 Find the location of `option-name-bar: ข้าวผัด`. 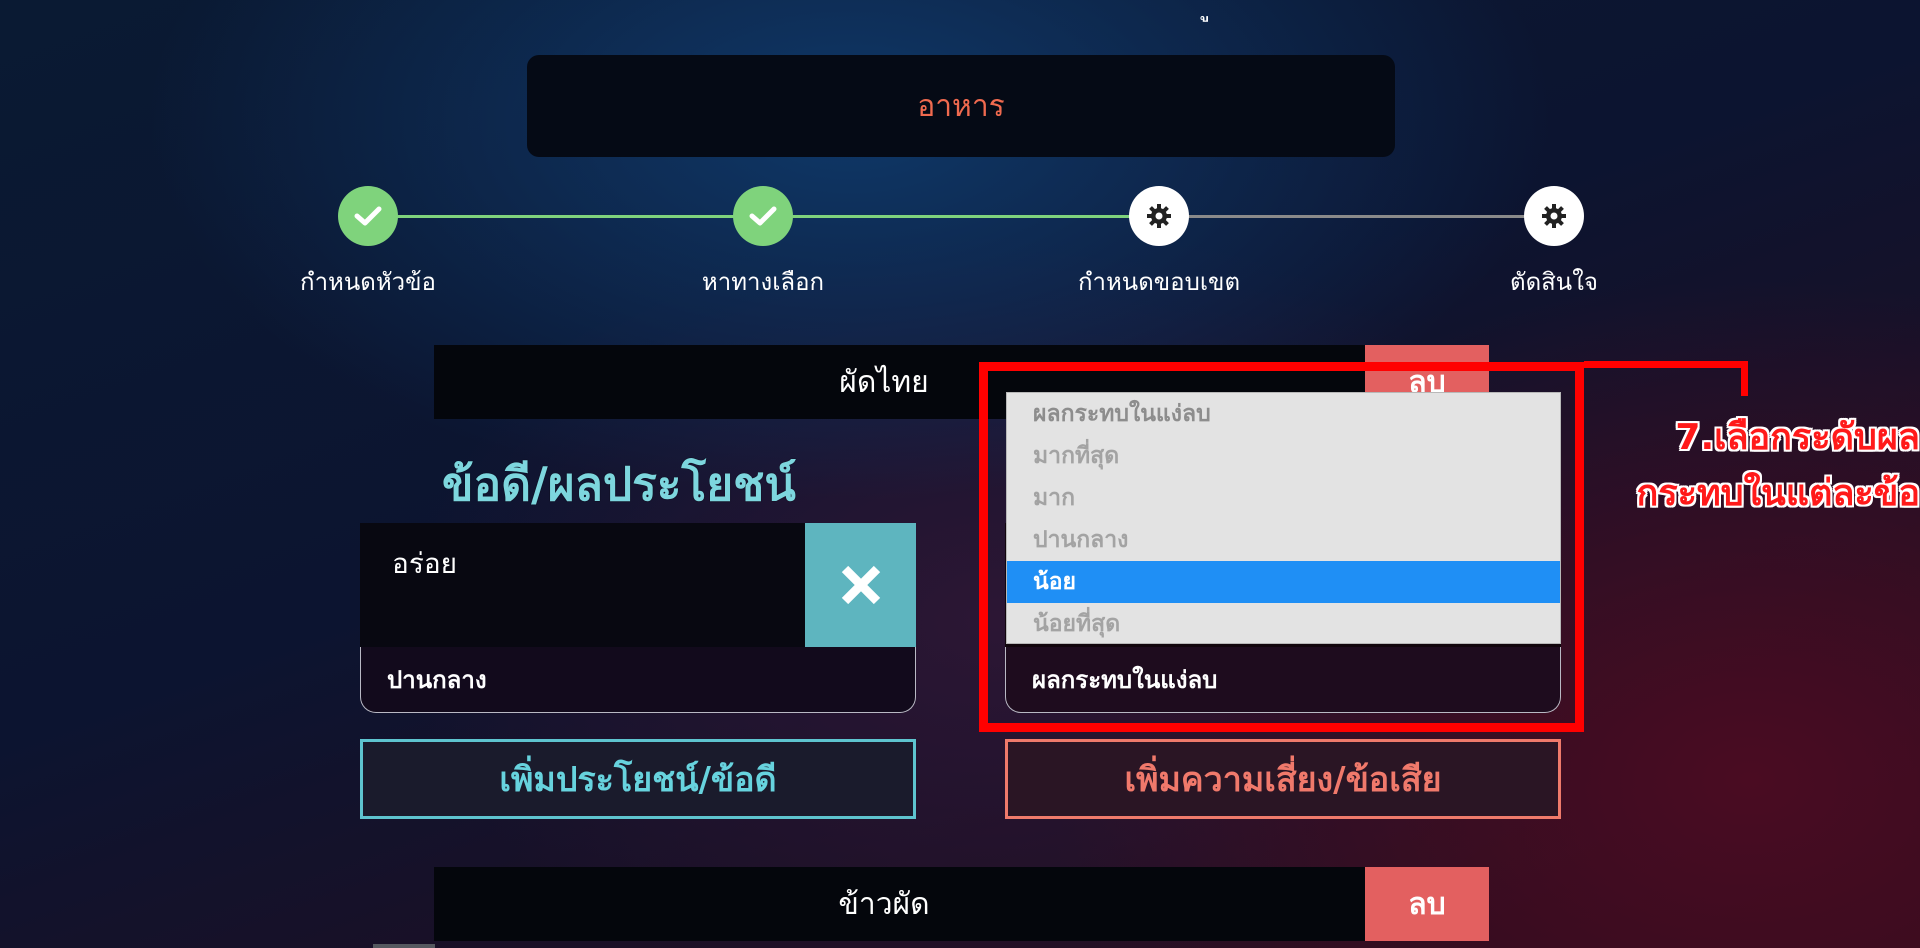

option-name-bar: ข้าวผัด is located at coordinates (924, 904).